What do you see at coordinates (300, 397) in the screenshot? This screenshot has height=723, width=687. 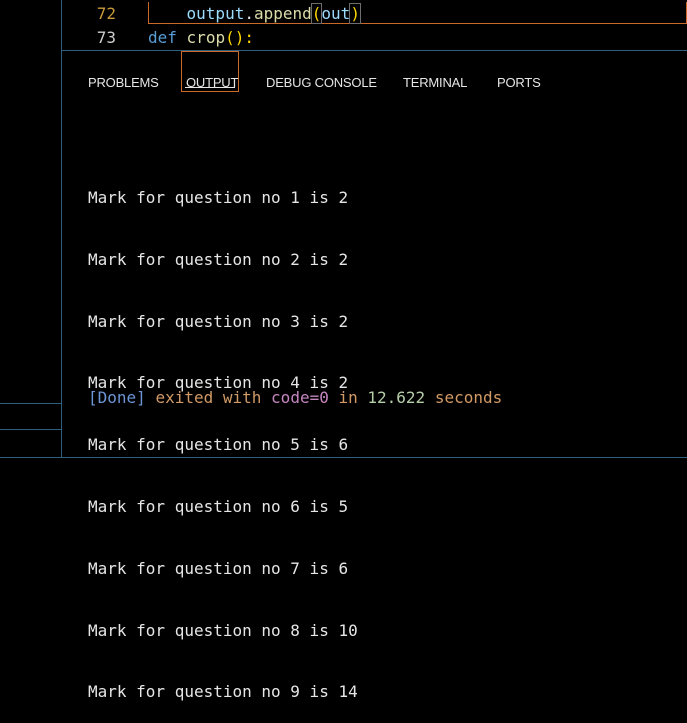 I see `exit-code: code=0` at bounding box center [300, 397].